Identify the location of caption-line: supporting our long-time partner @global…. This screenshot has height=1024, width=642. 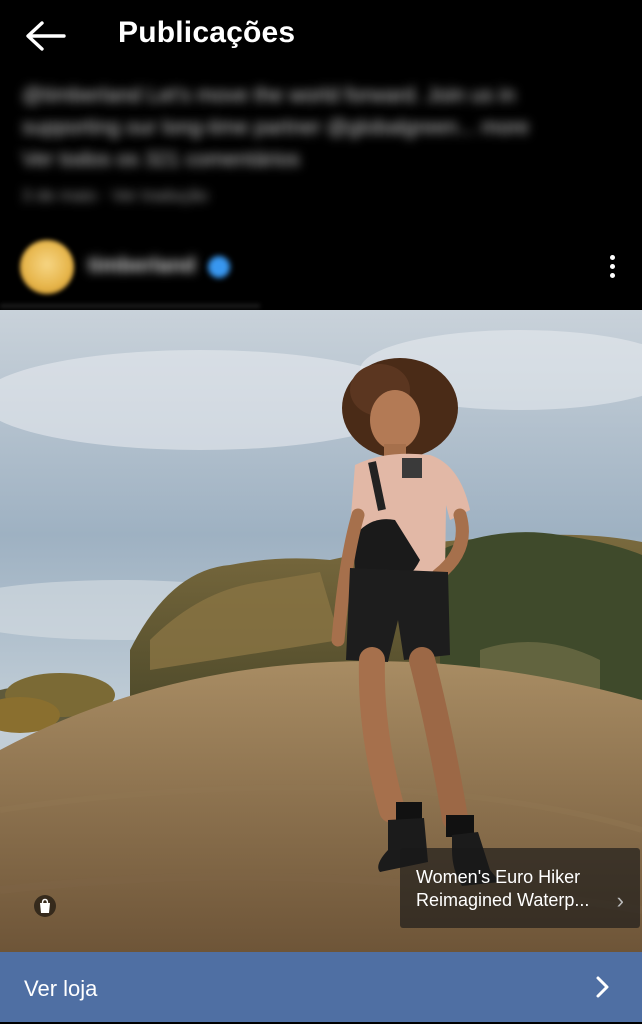
(275, 127).